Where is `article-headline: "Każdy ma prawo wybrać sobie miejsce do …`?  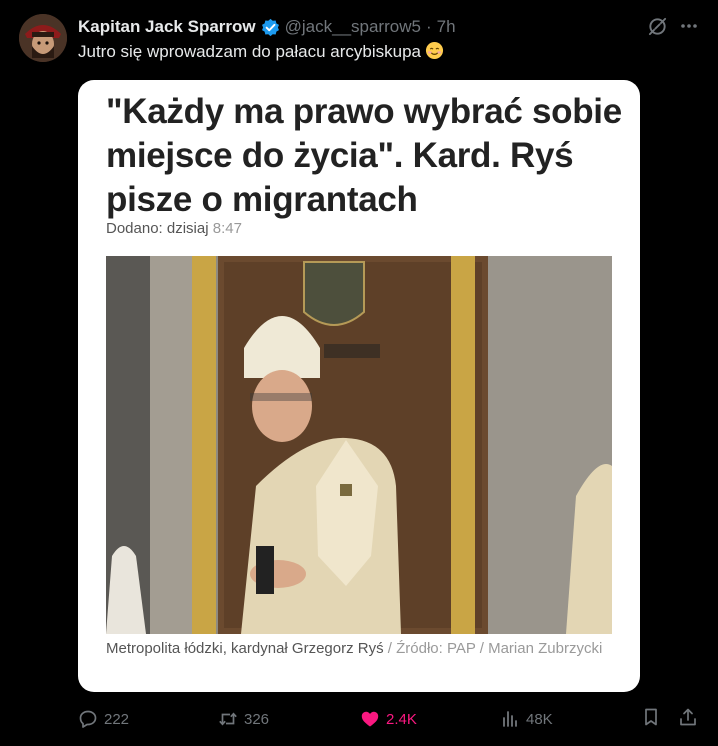
article-headline: "Każdy ma prawo wybrać sobie miejsce do … is located at coordinates (364, 155).